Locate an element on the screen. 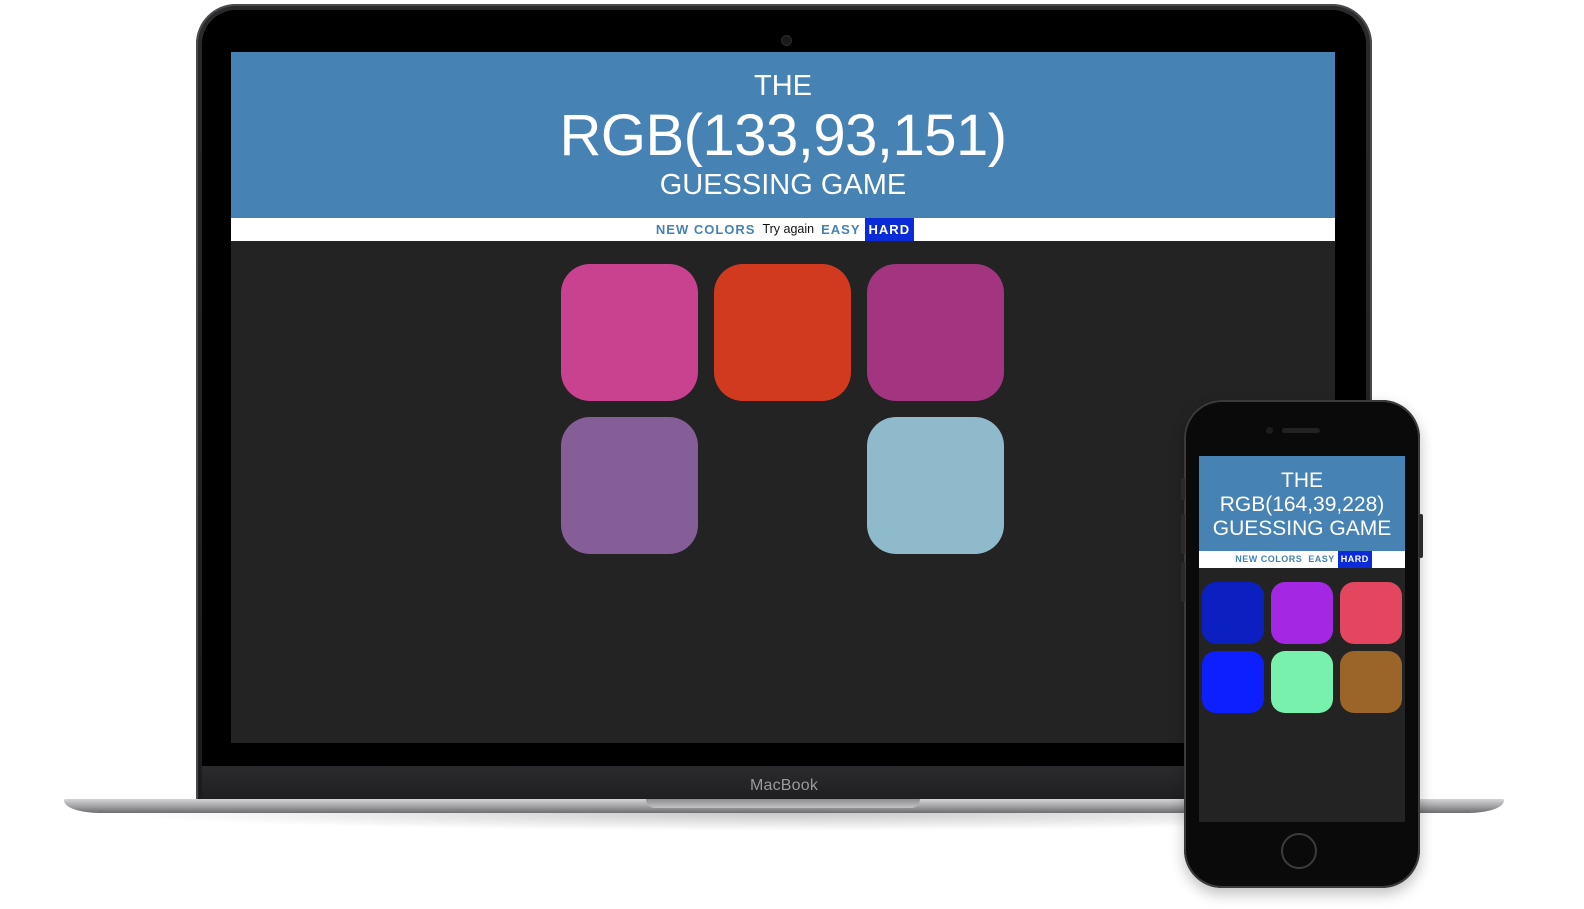  color-squares-grid is located at coordinates (783, 409).